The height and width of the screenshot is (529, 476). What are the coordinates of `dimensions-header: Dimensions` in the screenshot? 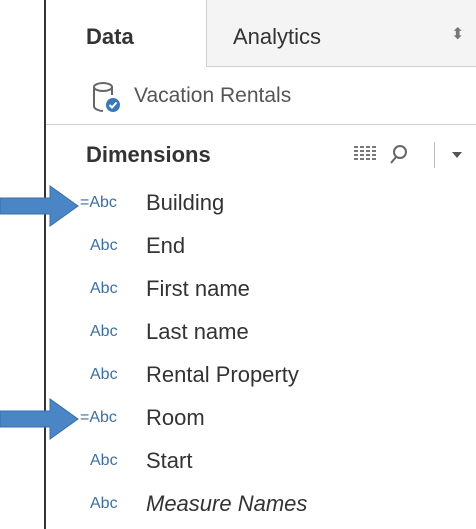 It's located at (148, 154).